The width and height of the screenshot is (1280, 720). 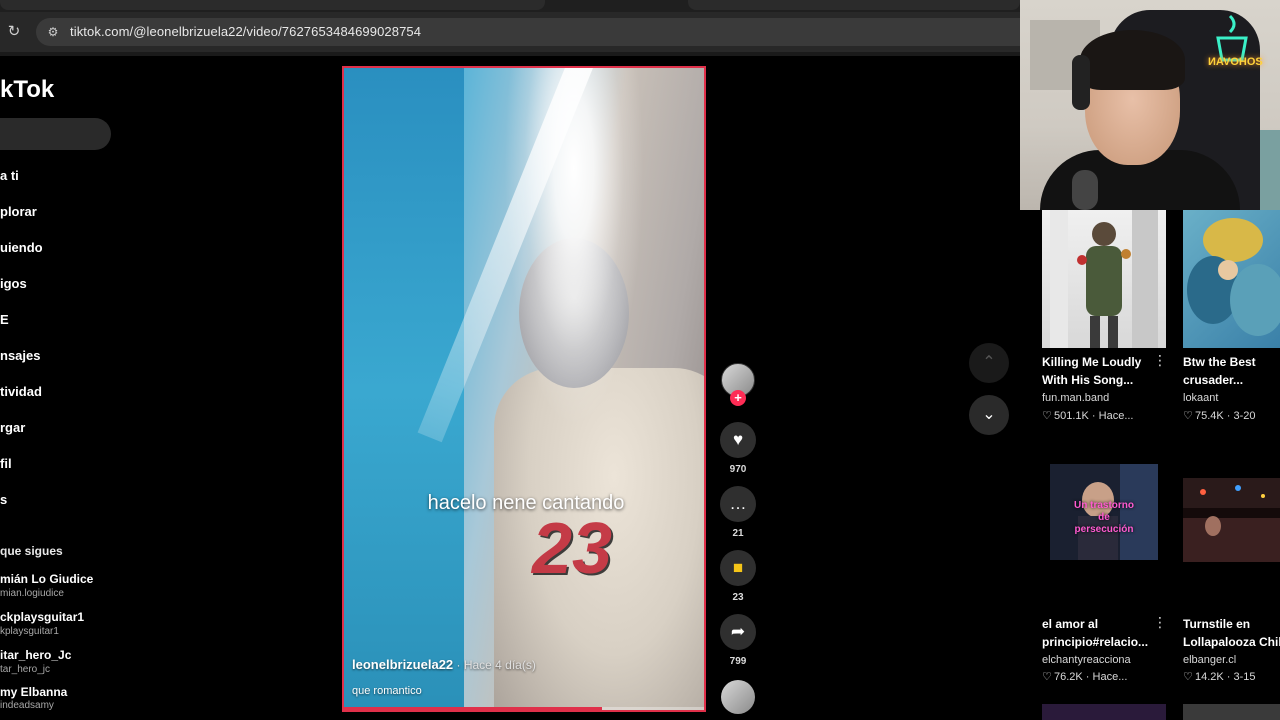 I want to click on share-button: ➦, so click(x=738, y=632).